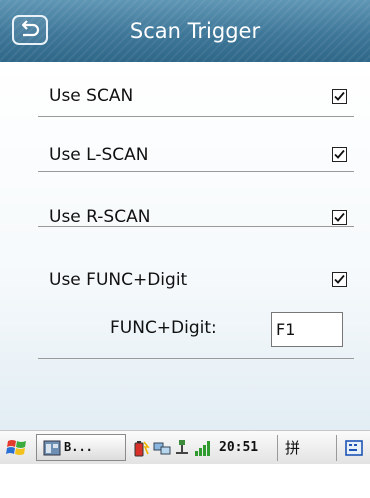 The width and height of the screenshot is (370, 498). Describe the element at coordinates (307, 329) in the screenshot. I see `func-digit-input` at that location.